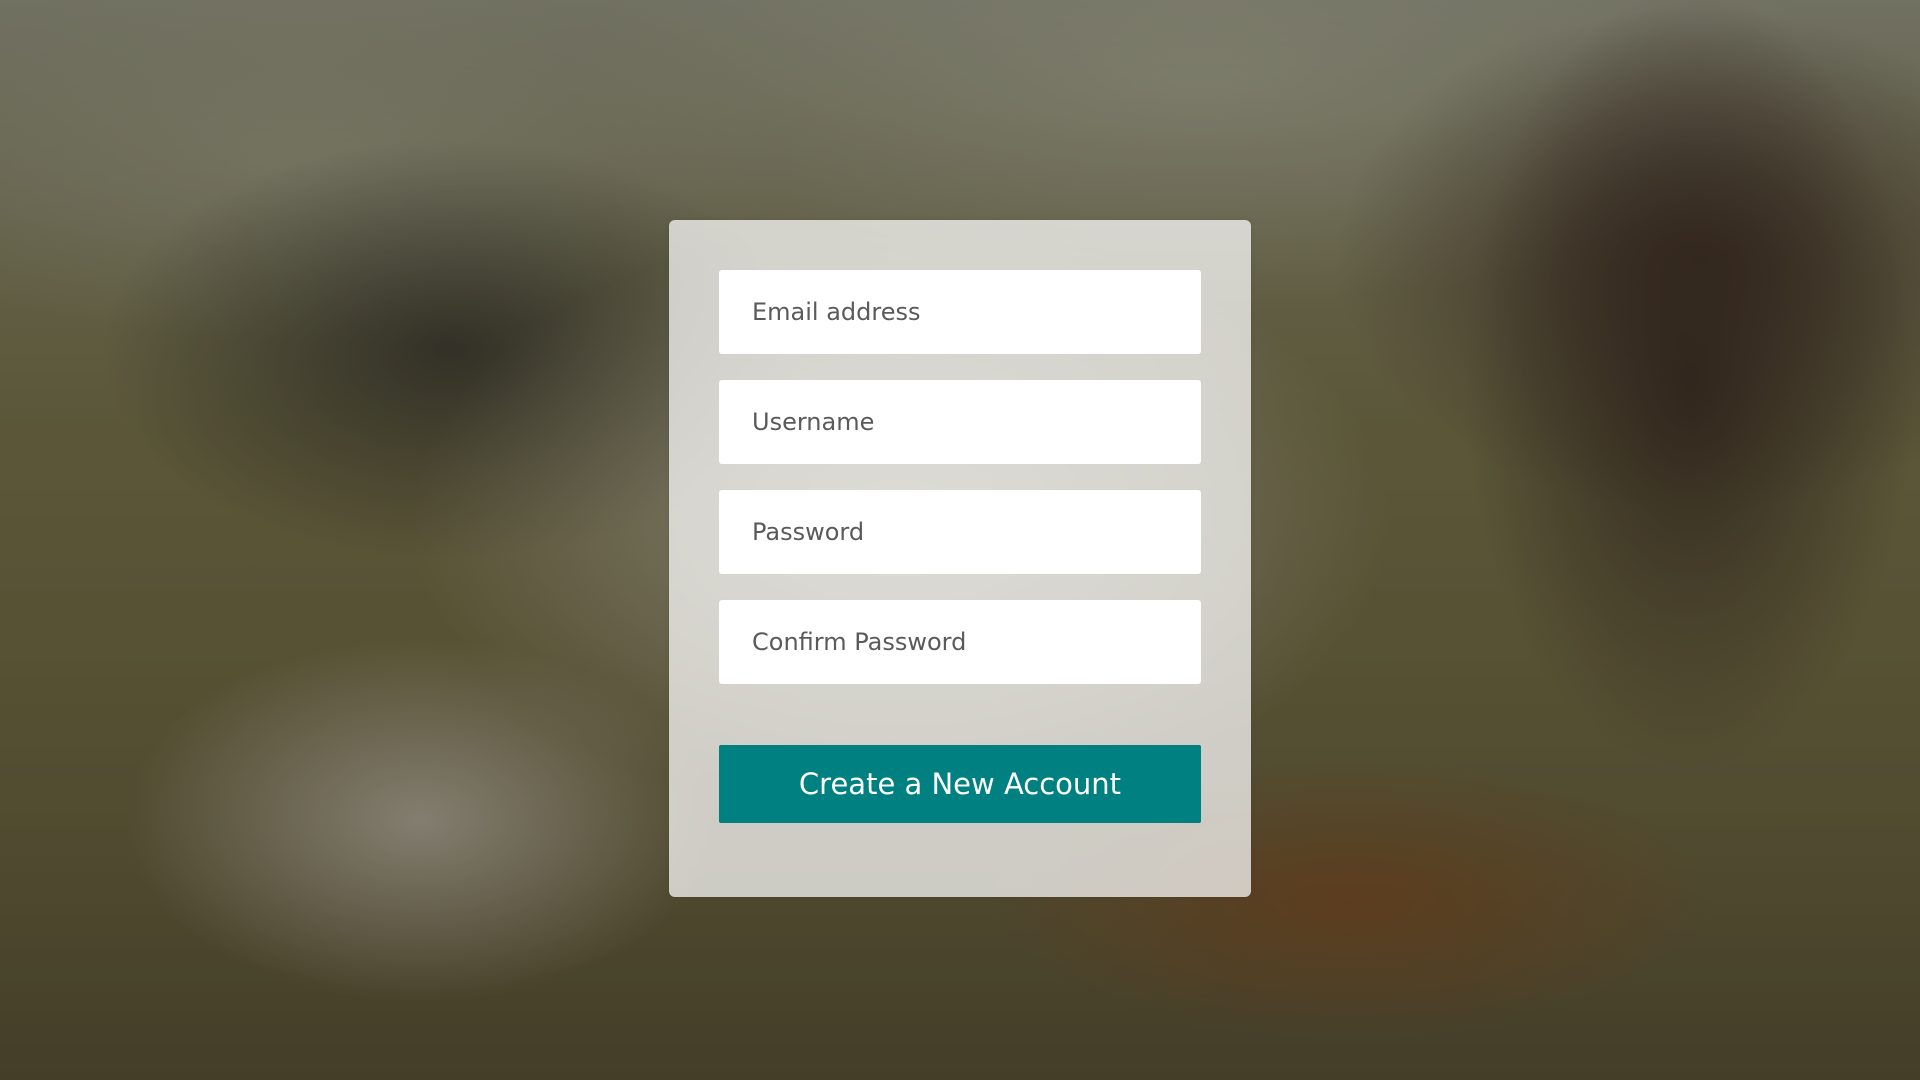  What do you see at coordinates (960, 312) in the screenshot?
I see `email-field` at bounding box center [960, 312].